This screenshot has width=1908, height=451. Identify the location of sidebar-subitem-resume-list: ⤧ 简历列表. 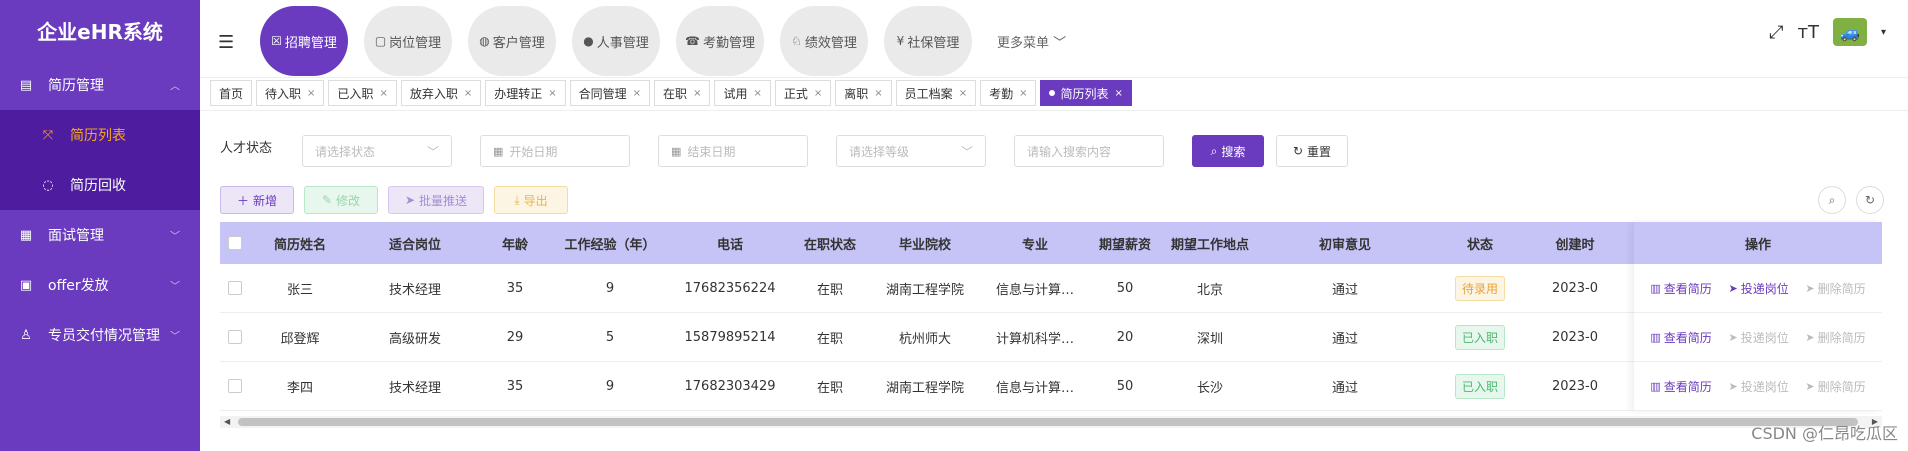
(100, 135).